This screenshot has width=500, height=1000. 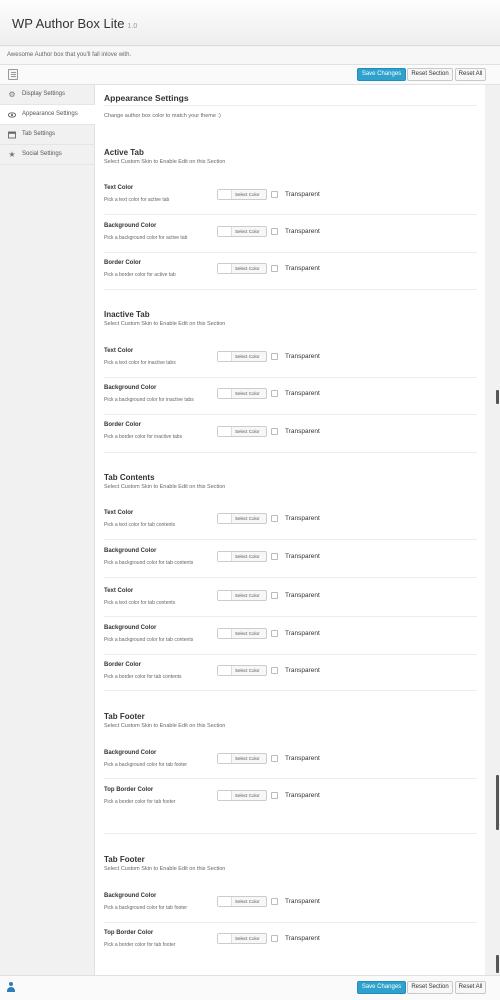 What do you see at coordinates (12, 154) in the screenshot?
I see `star-icon: ★` at bounding box center [12, 154].